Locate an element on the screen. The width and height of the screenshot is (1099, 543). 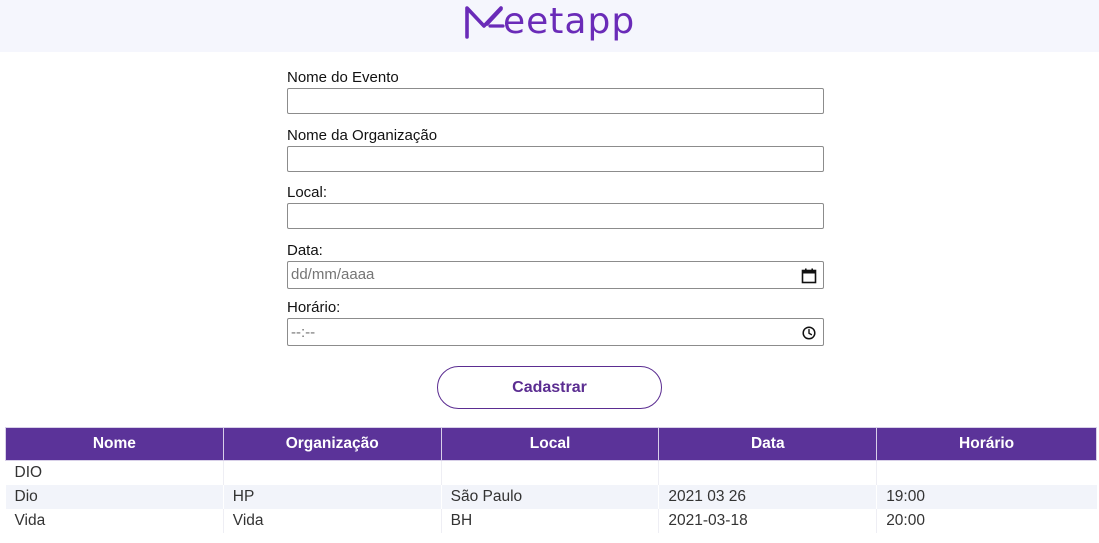
column-header-date: Data is located at coordinates (768, 444).